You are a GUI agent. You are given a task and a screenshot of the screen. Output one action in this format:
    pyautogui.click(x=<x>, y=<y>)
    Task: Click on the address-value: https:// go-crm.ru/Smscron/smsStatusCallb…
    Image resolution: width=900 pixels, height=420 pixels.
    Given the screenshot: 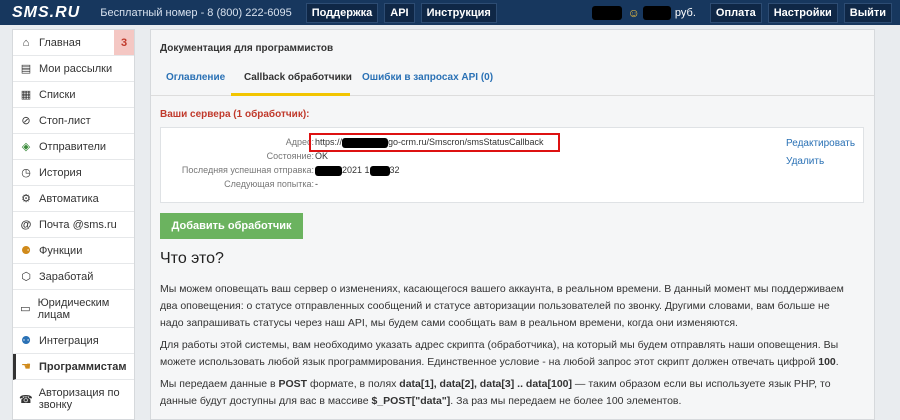 What is the action you would take?
    pyautogui.click(x=429, y=142)
    